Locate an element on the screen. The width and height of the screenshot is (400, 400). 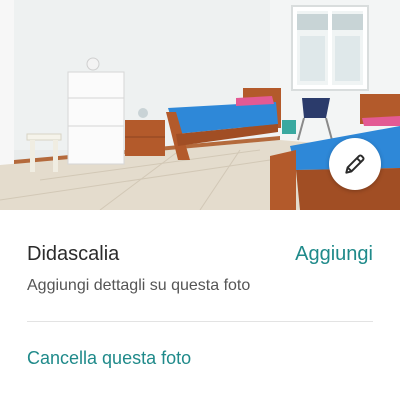
delete-photo-button: Cancella questa foto is located at coordinates (109, 358).